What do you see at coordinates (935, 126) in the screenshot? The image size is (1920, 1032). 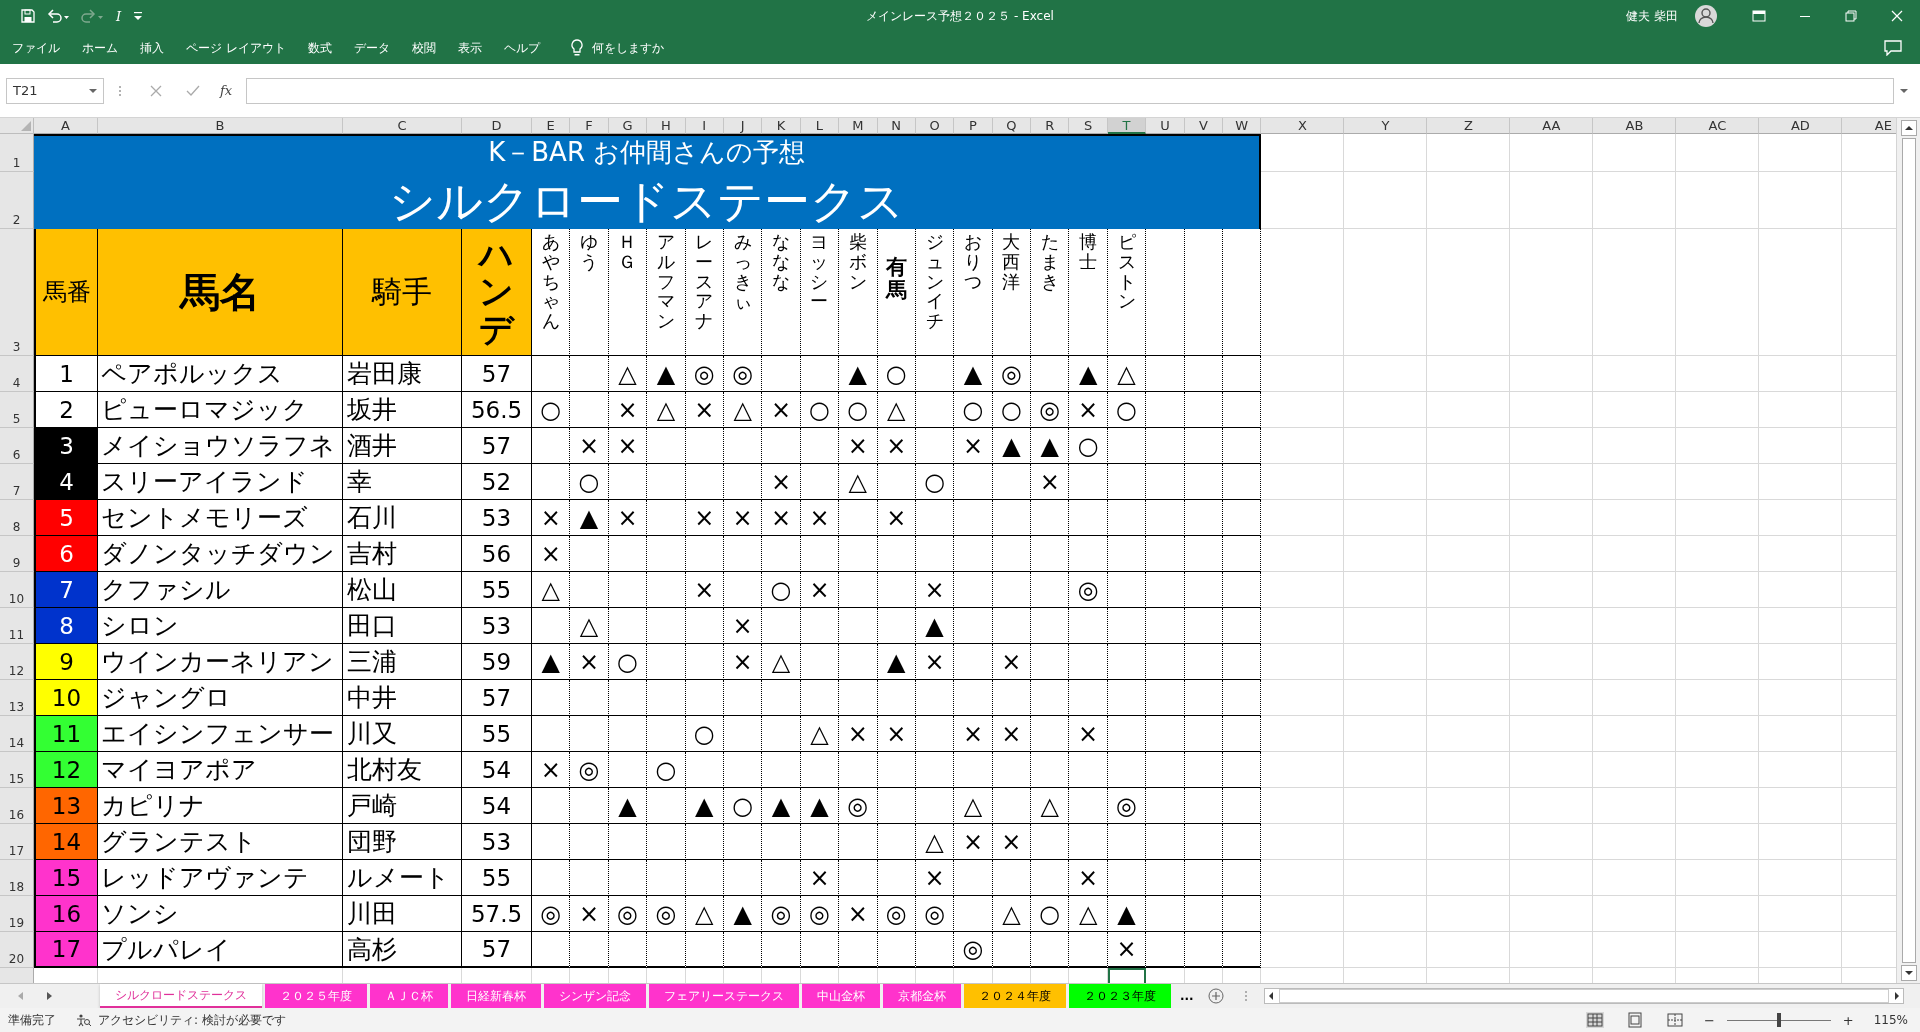 I see `column-header: O` at bounding box center [935, 126].